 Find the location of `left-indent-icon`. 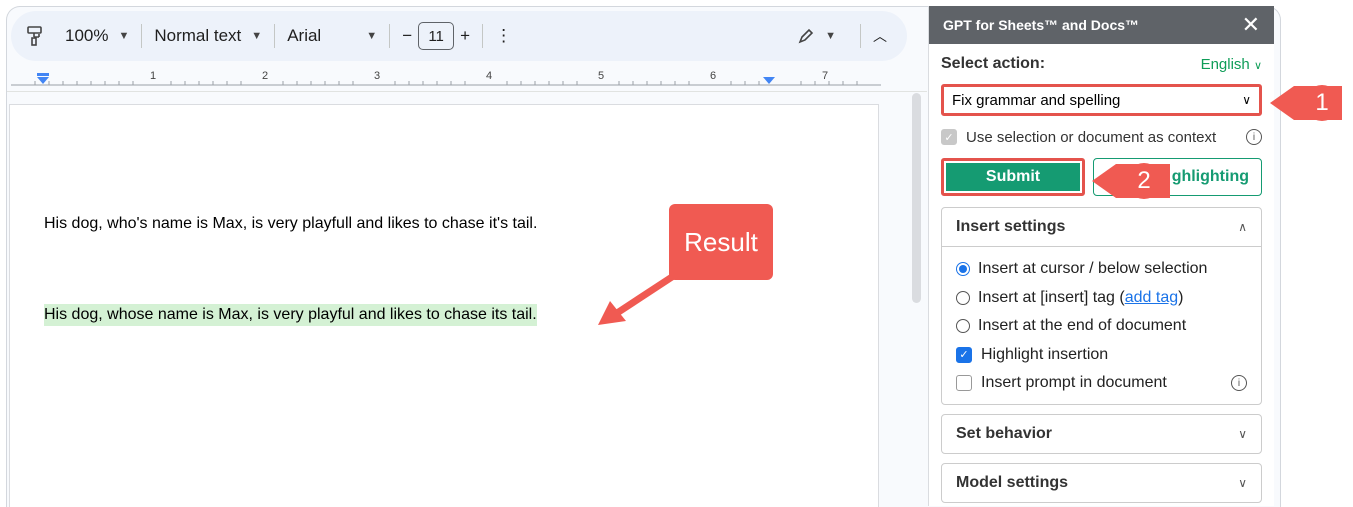

left-indent-icon is located at coordinates (43, 80).